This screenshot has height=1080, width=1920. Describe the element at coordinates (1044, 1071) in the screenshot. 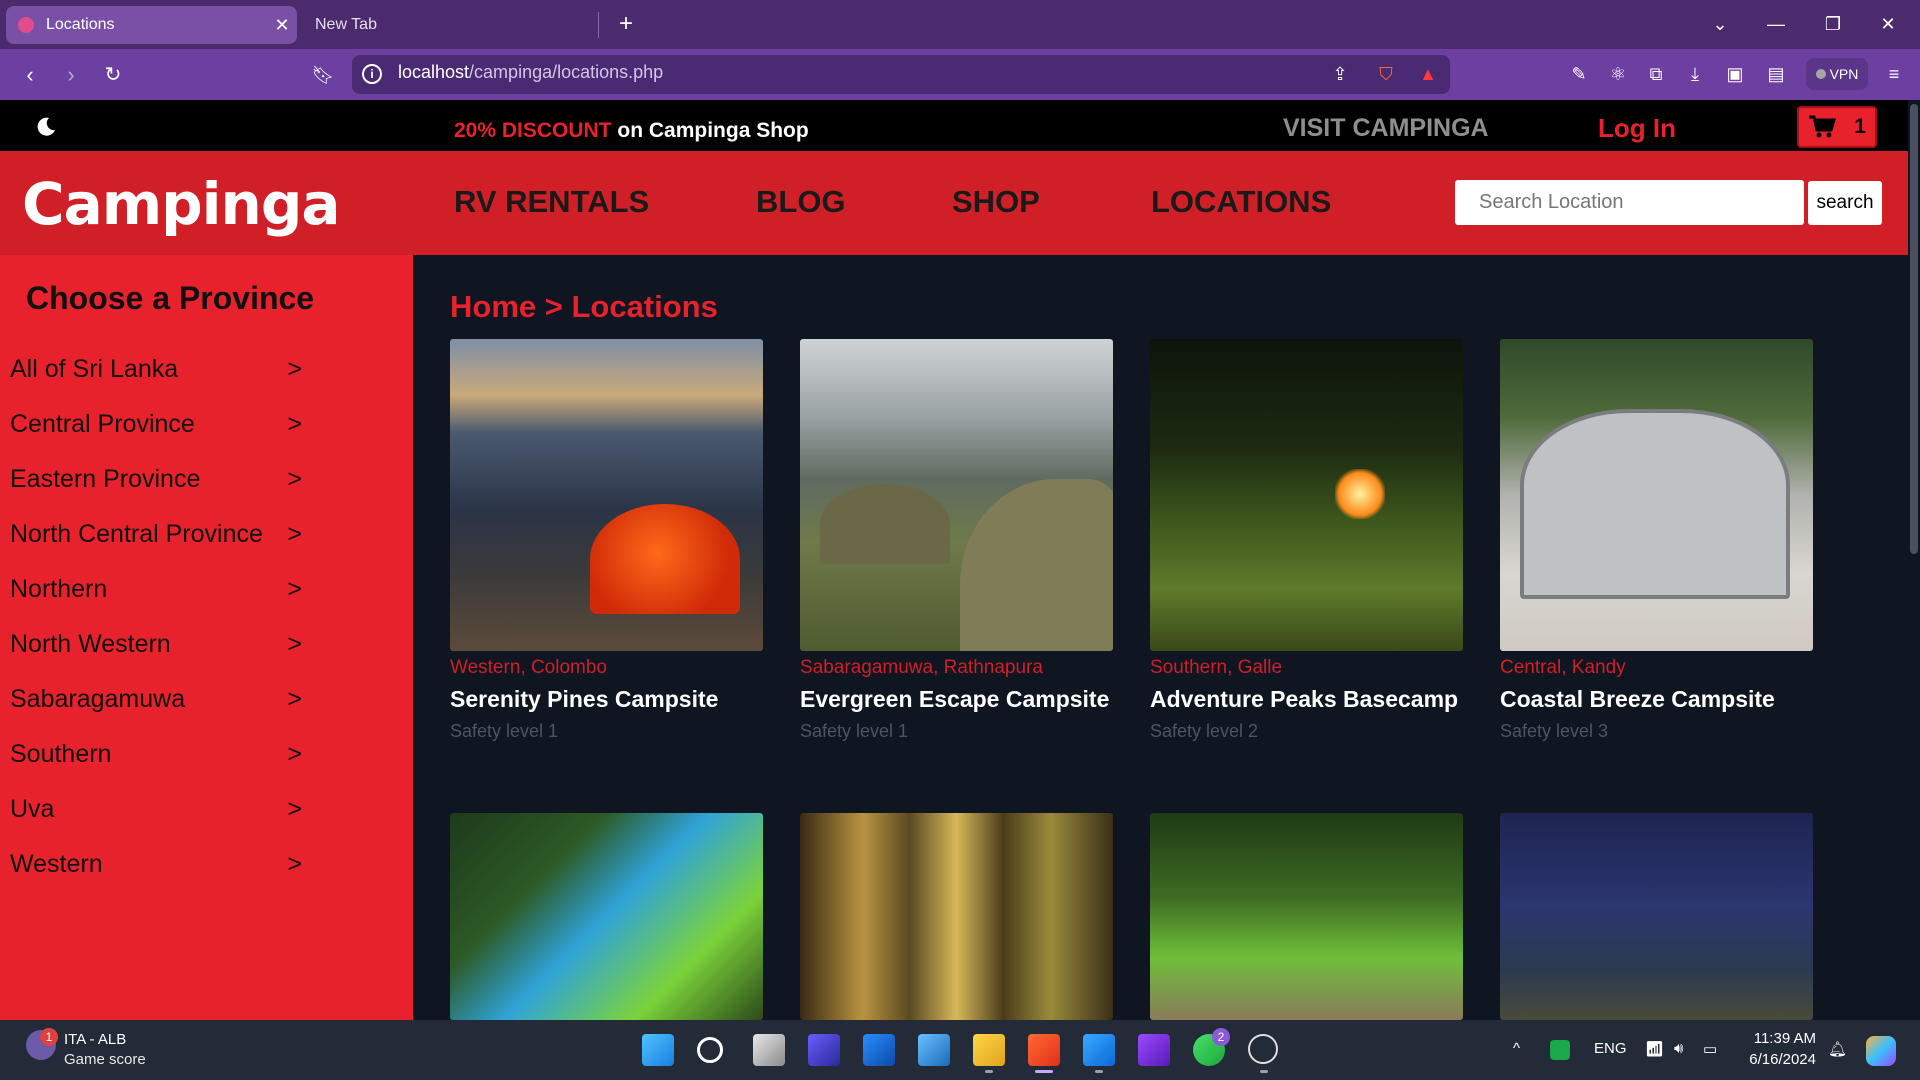

I see `active-indicator` at that location.